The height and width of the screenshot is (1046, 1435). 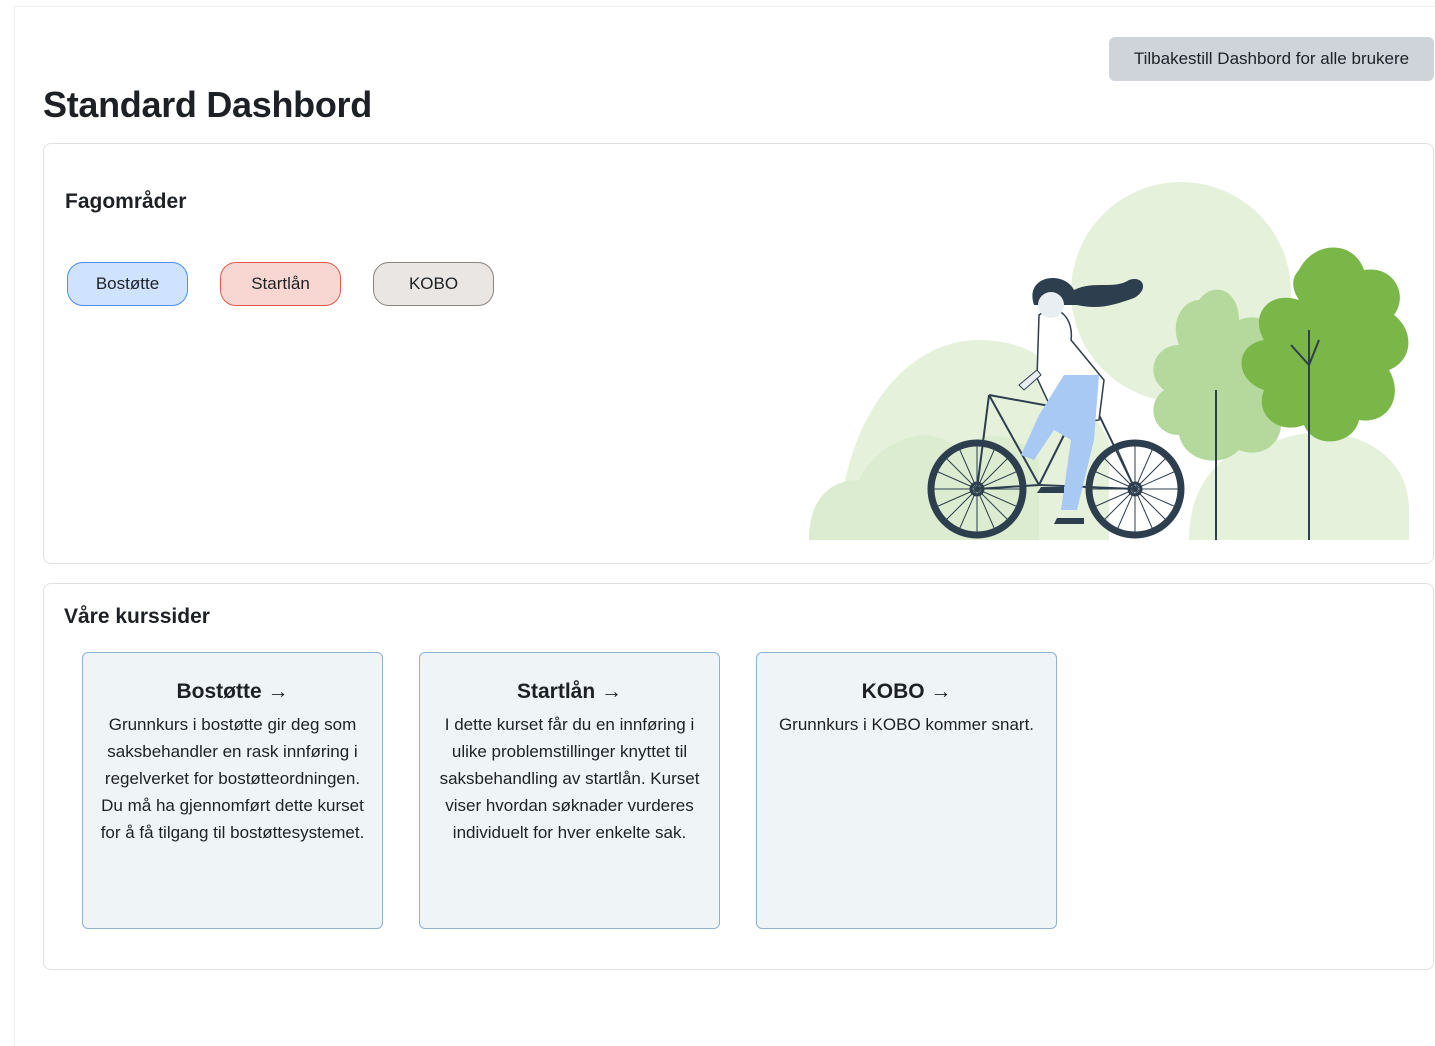 I want to click on subject-areas-title: Fagområder, so click(x=126, y=201).